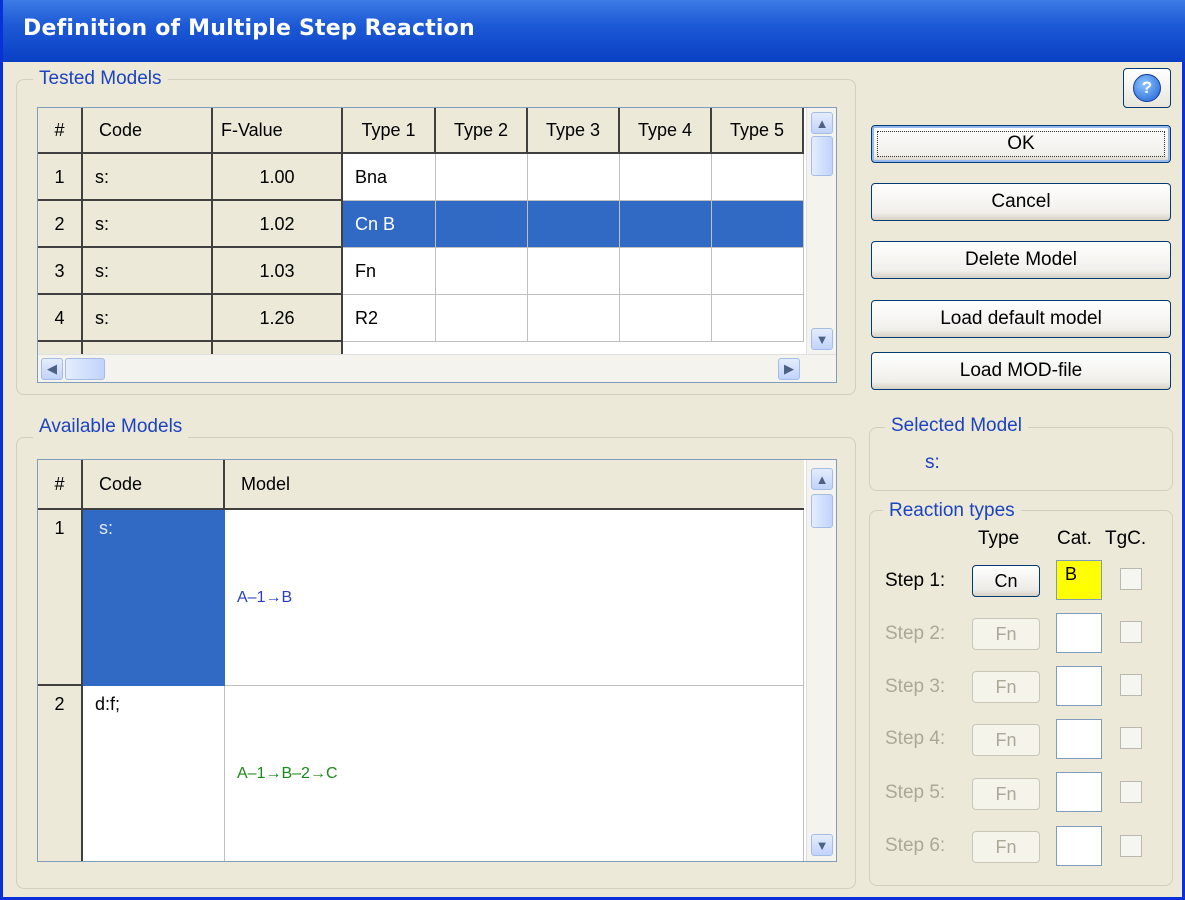 The width and height of the screenshot is (1185, 900). I want to click on tested-horizontal-scrollbar: ◀ ▶, so click(437, 368).